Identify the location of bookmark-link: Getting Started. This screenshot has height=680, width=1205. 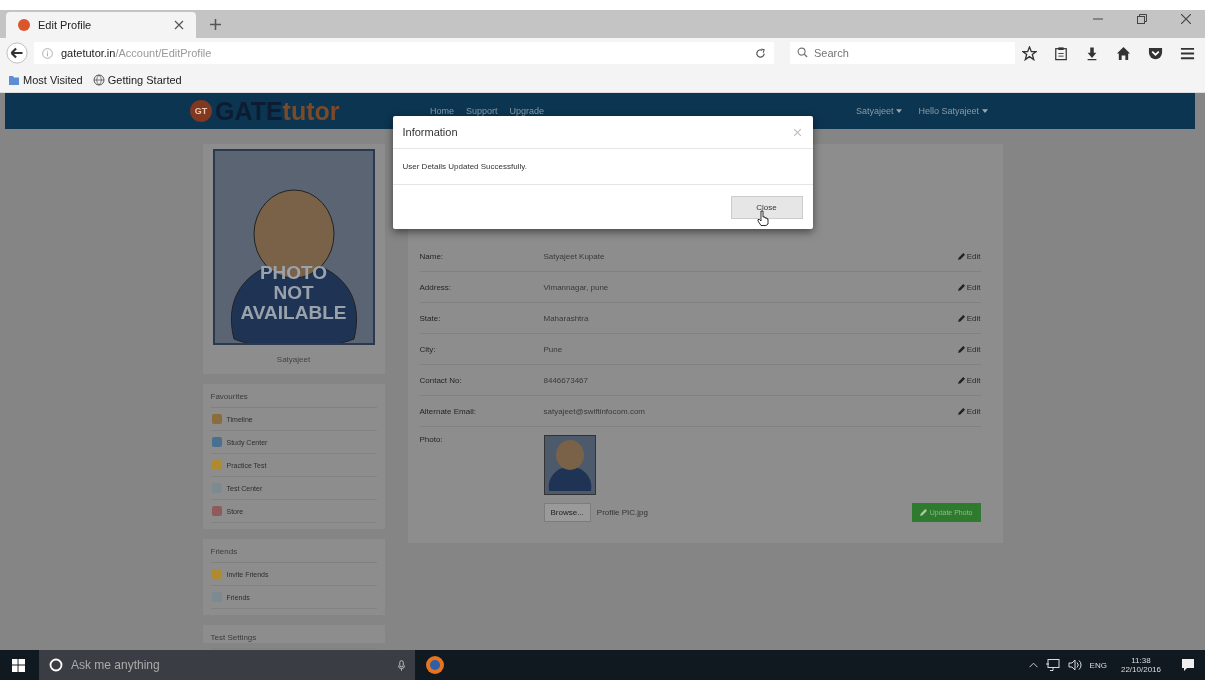
(137, 80).